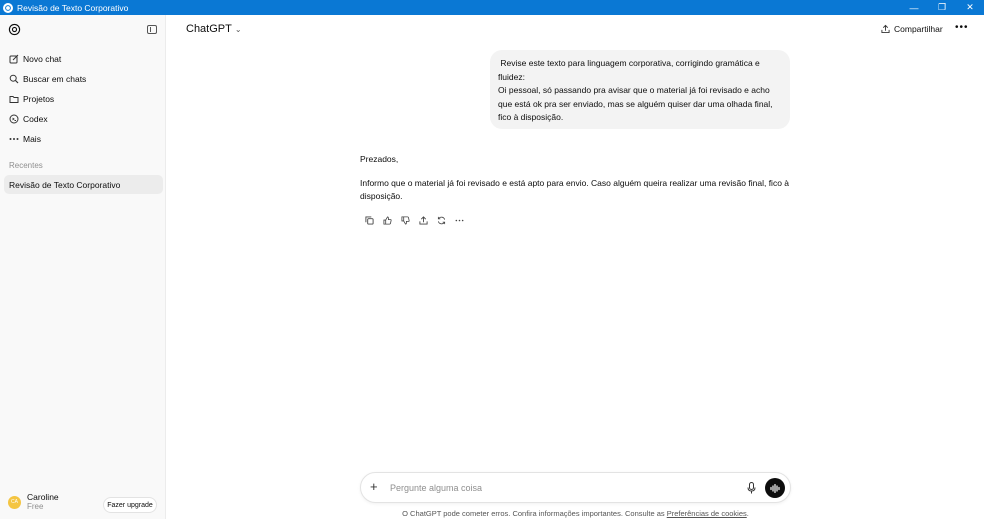 This screenshot has height=519, width=984. Describe the element at coordinates (459, 220) in the screenshot. I see `more-actions-icon` at that location.